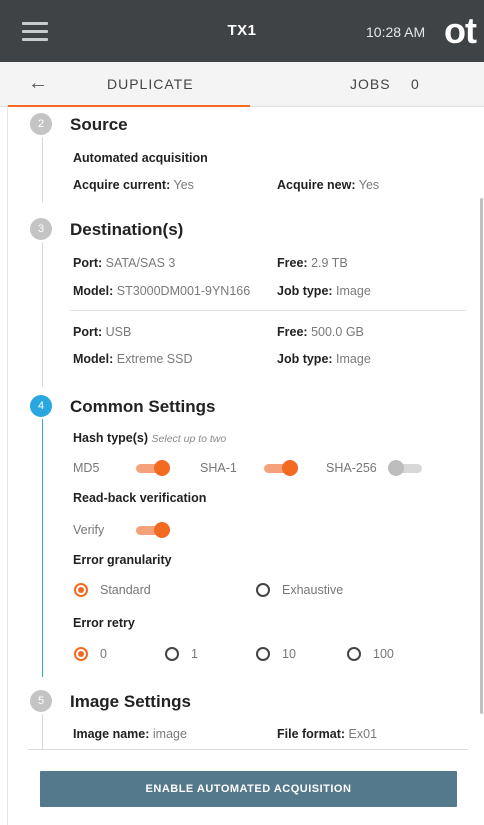 This screenshot has height=825, width=484. What do you see at coordinates (405, 468) in the screenshot?
I see `sha256-toggle` at bounding box center [405, 468].